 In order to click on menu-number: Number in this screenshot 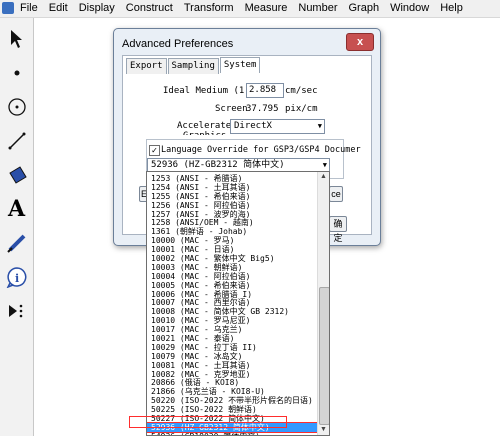, I will do `click(317, 8)`.